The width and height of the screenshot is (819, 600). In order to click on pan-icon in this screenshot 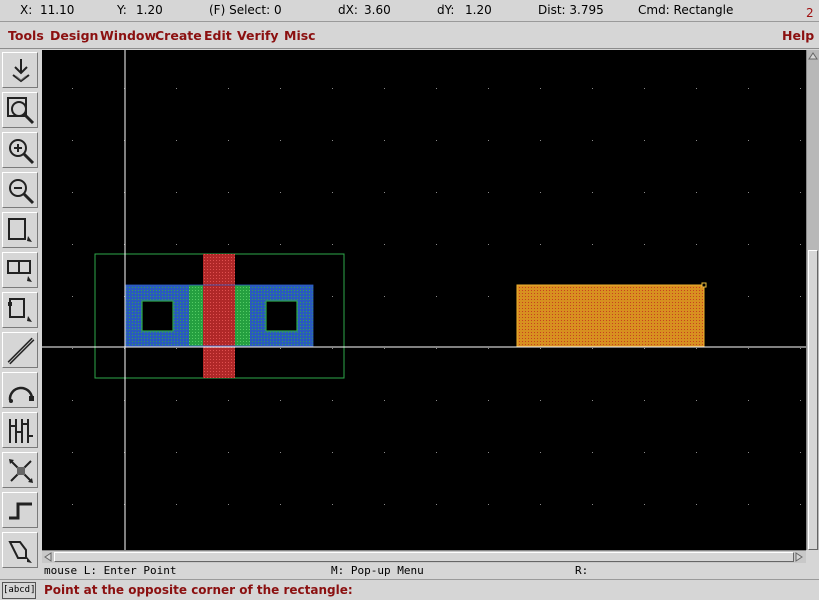, I will do `click(20, 230)`.